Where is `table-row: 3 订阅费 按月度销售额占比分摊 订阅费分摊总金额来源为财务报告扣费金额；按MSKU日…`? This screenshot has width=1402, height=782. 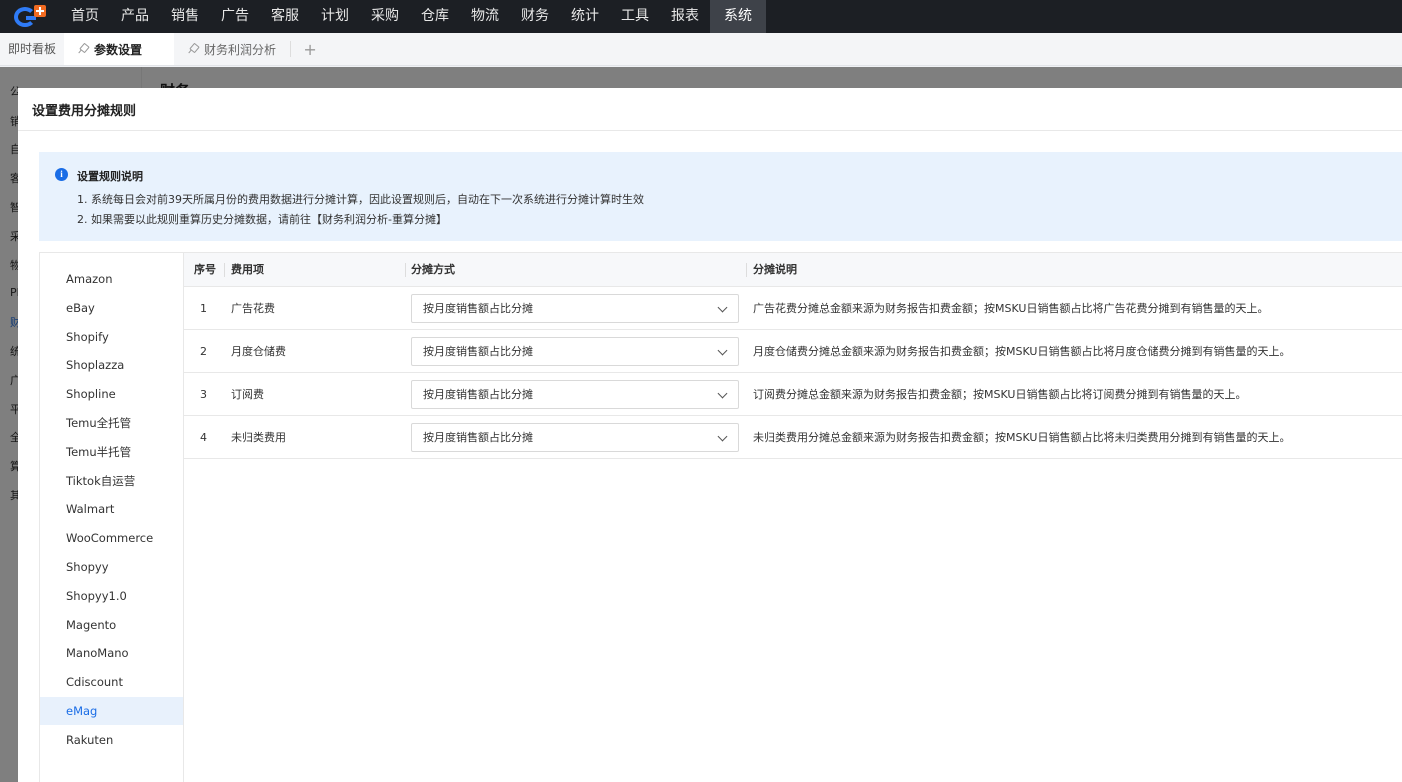 table-row: 3 订阅费 按月度销售额占比分摊 订阅费分摊总金额来源为财务报告扣费金额；按MSKU日… is located at coordinates (793, 394).